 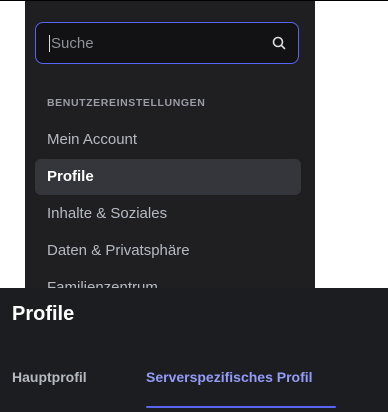 What do you see at coordinates (118, 250) in the screenshot?
I see `sidebar-item-label: Daten & Privatsphäre` at bounding box center [118, 250].